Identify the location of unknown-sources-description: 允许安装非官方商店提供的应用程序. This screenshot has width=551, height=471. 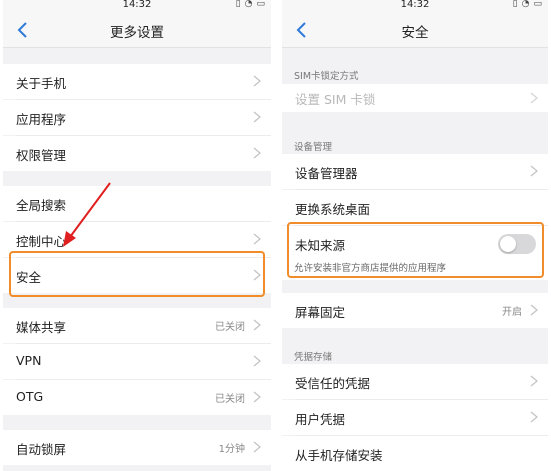
(370, 268).